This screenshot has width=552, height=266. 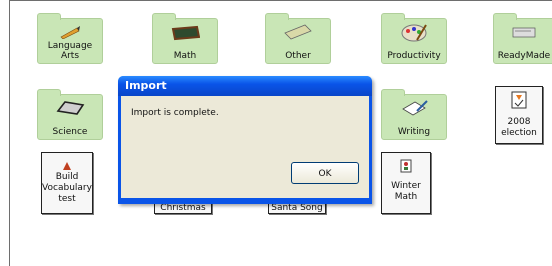 I want to click on tile-label: Winter Math, so click(x=406, y=191).